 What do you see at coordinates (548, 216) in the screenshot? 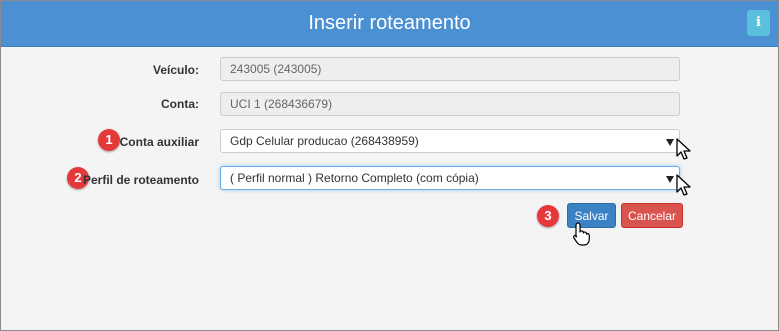
I see `step-badge-3: 3` at bounding box center [548, 216].